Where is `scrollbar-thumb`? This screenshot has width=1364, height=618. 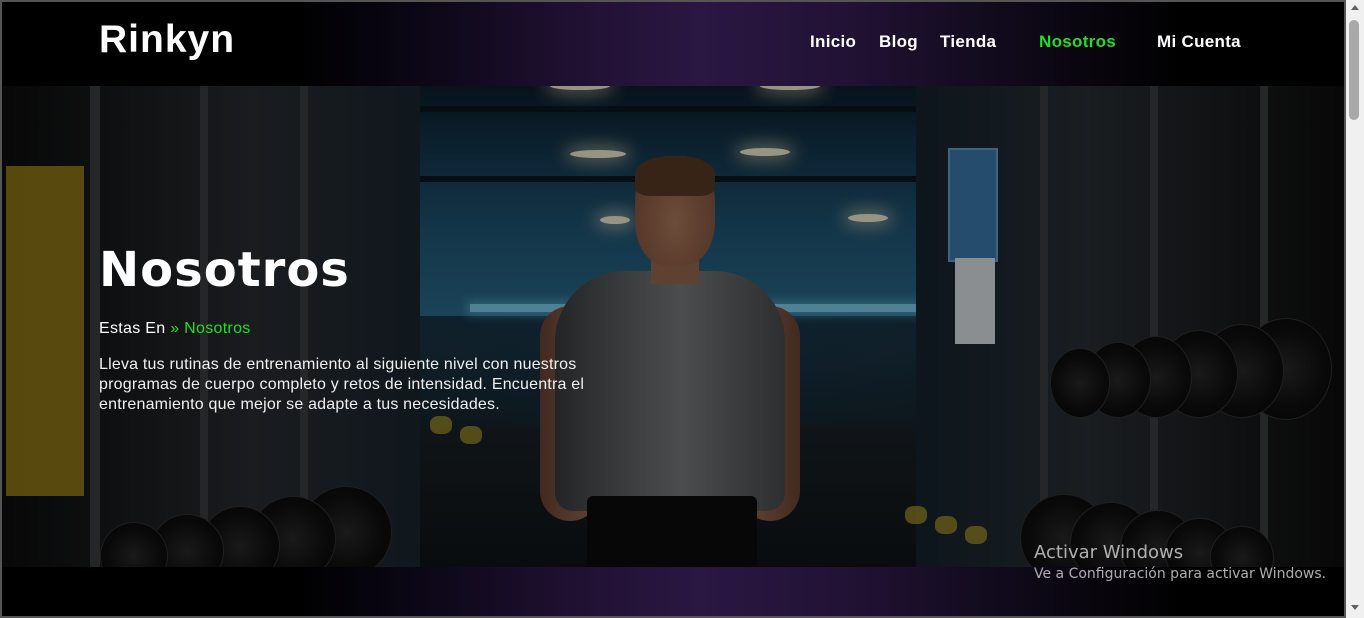
scrollbar-thumb is located at coordinates (1354, 70).